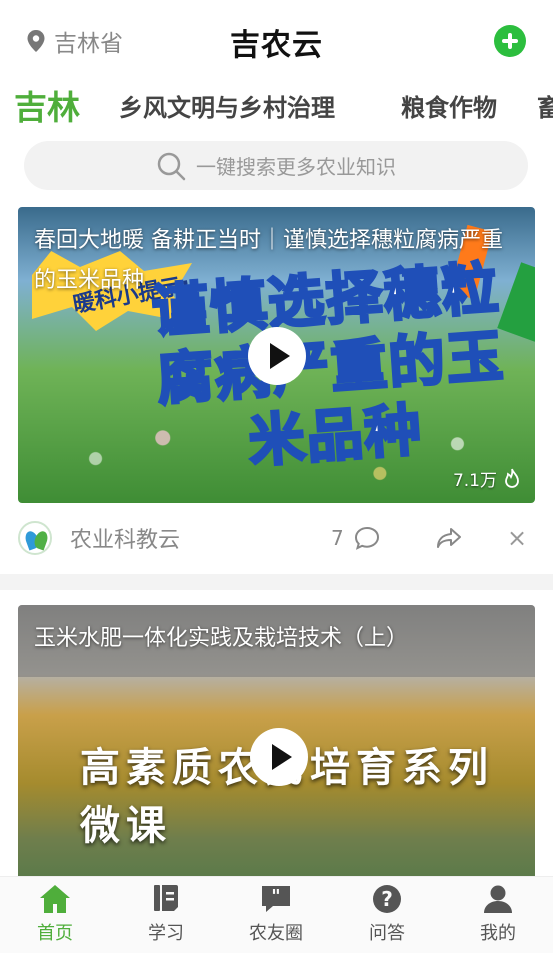  I want to click on nav-label: 农友圈, so click(276, 933).